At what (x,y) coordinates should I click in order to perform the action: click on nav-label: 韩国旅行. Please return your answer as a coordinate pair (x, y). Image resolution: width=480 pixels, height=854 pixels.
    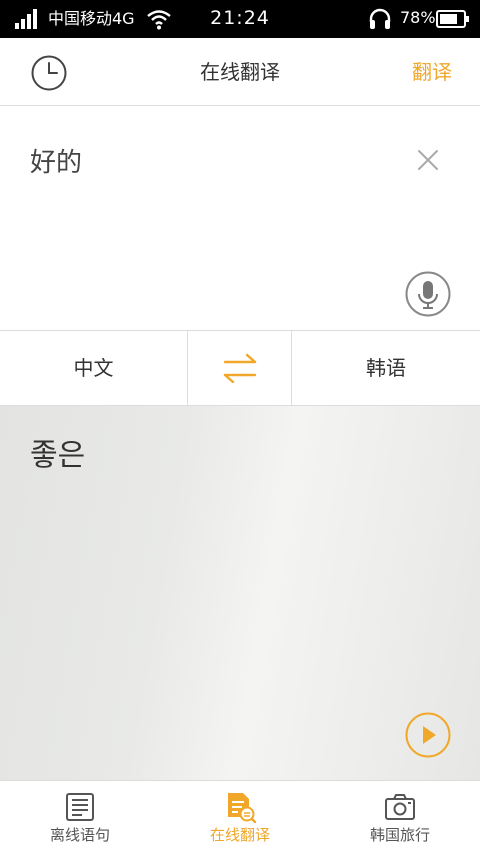
    Looking at the image, I should click on (399, 835).